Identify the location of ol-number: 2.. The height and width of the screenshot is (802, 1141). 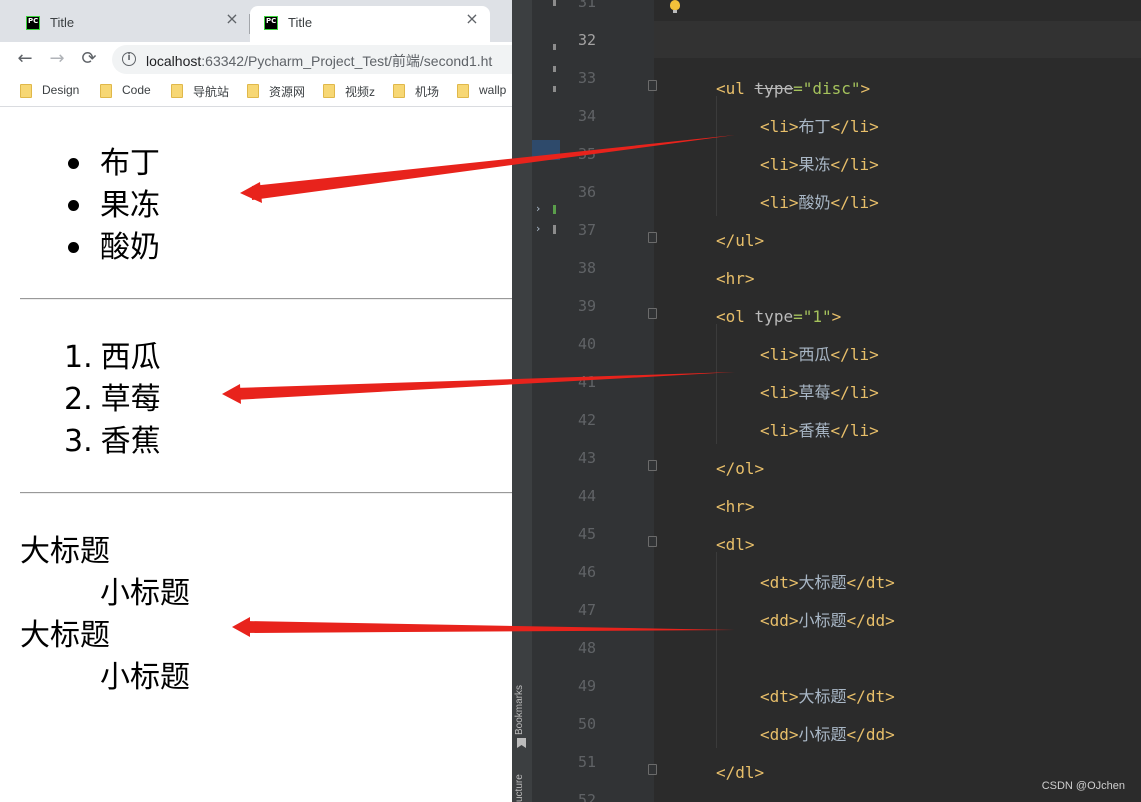
(78, 399).